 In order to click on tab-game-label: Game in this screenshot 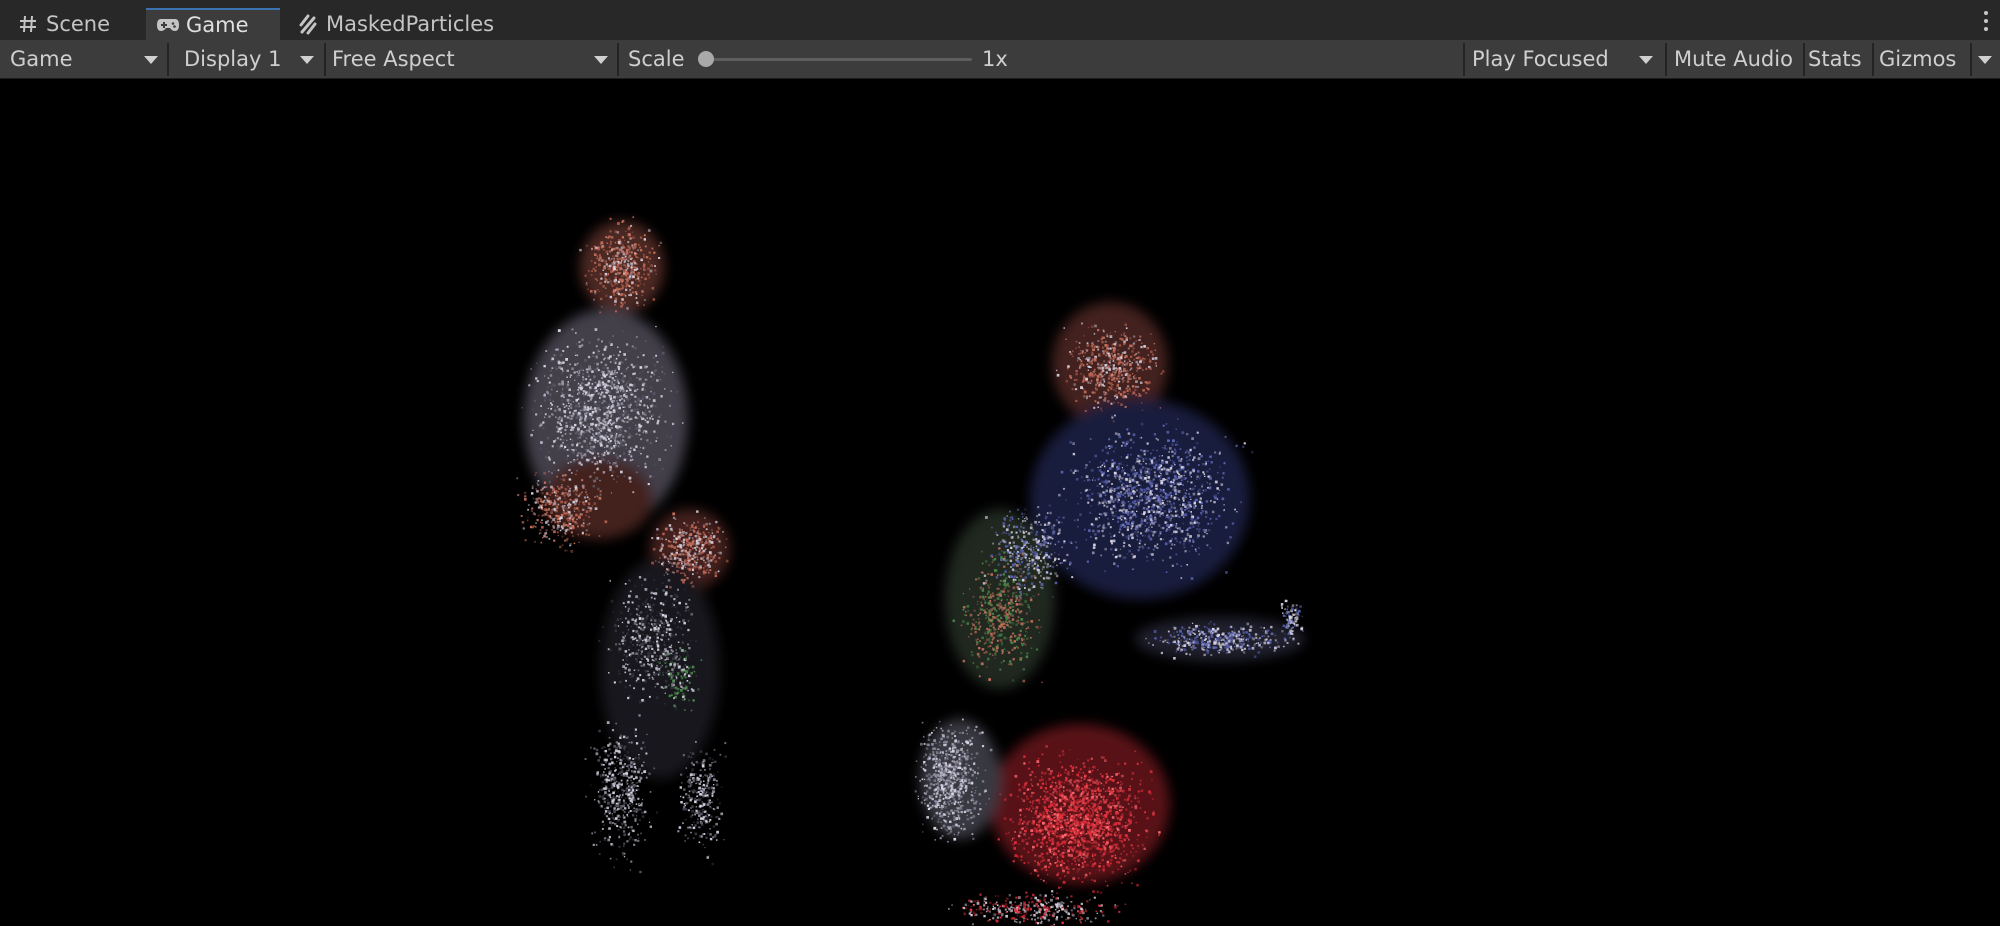, I will do `click(217, 25)`.